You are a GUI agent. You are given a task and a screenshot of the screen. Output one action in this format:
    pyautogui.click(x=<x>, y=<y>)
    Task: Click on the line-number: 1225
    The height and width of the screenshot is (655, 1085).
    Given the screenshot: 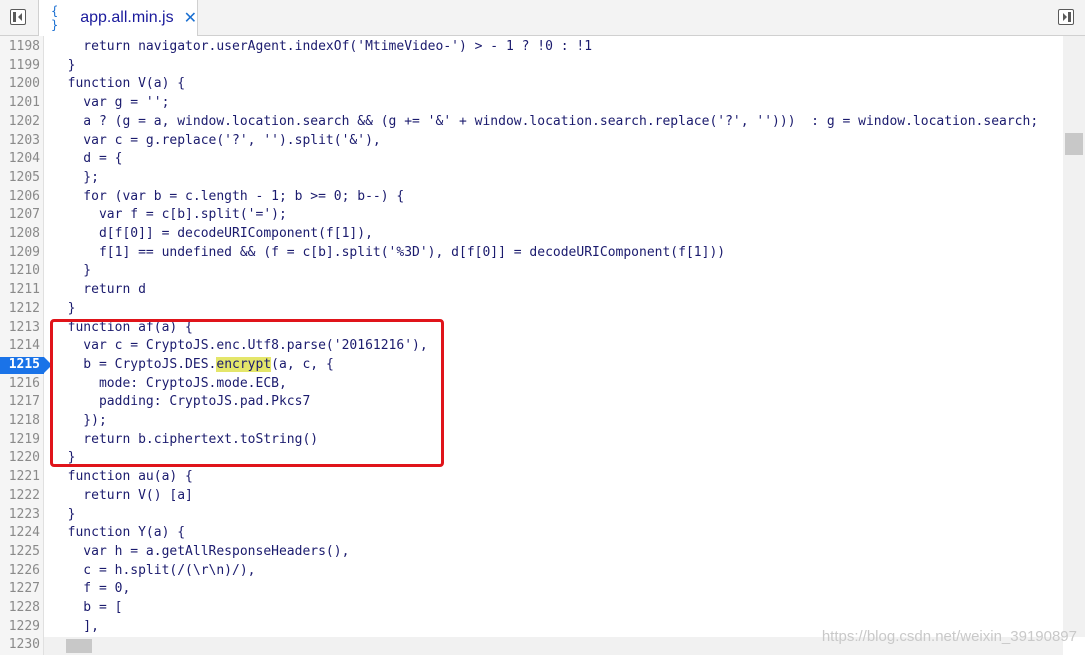 What is the action you would take?
    pyautogui.click(x=20, y=552)
    